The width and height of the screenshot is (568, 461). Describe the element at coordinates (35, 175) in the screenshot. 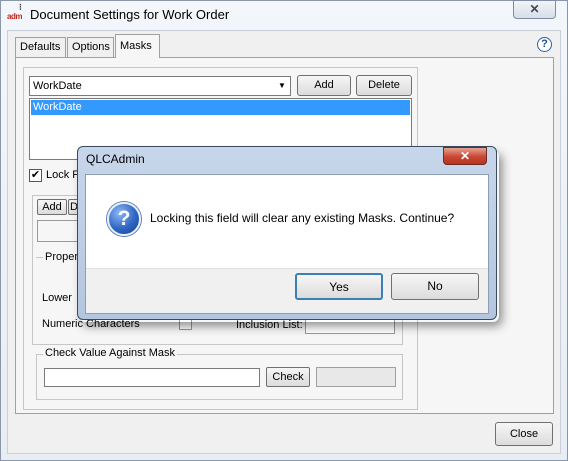

I see `lock-field-checkbox: ✔` at that location.